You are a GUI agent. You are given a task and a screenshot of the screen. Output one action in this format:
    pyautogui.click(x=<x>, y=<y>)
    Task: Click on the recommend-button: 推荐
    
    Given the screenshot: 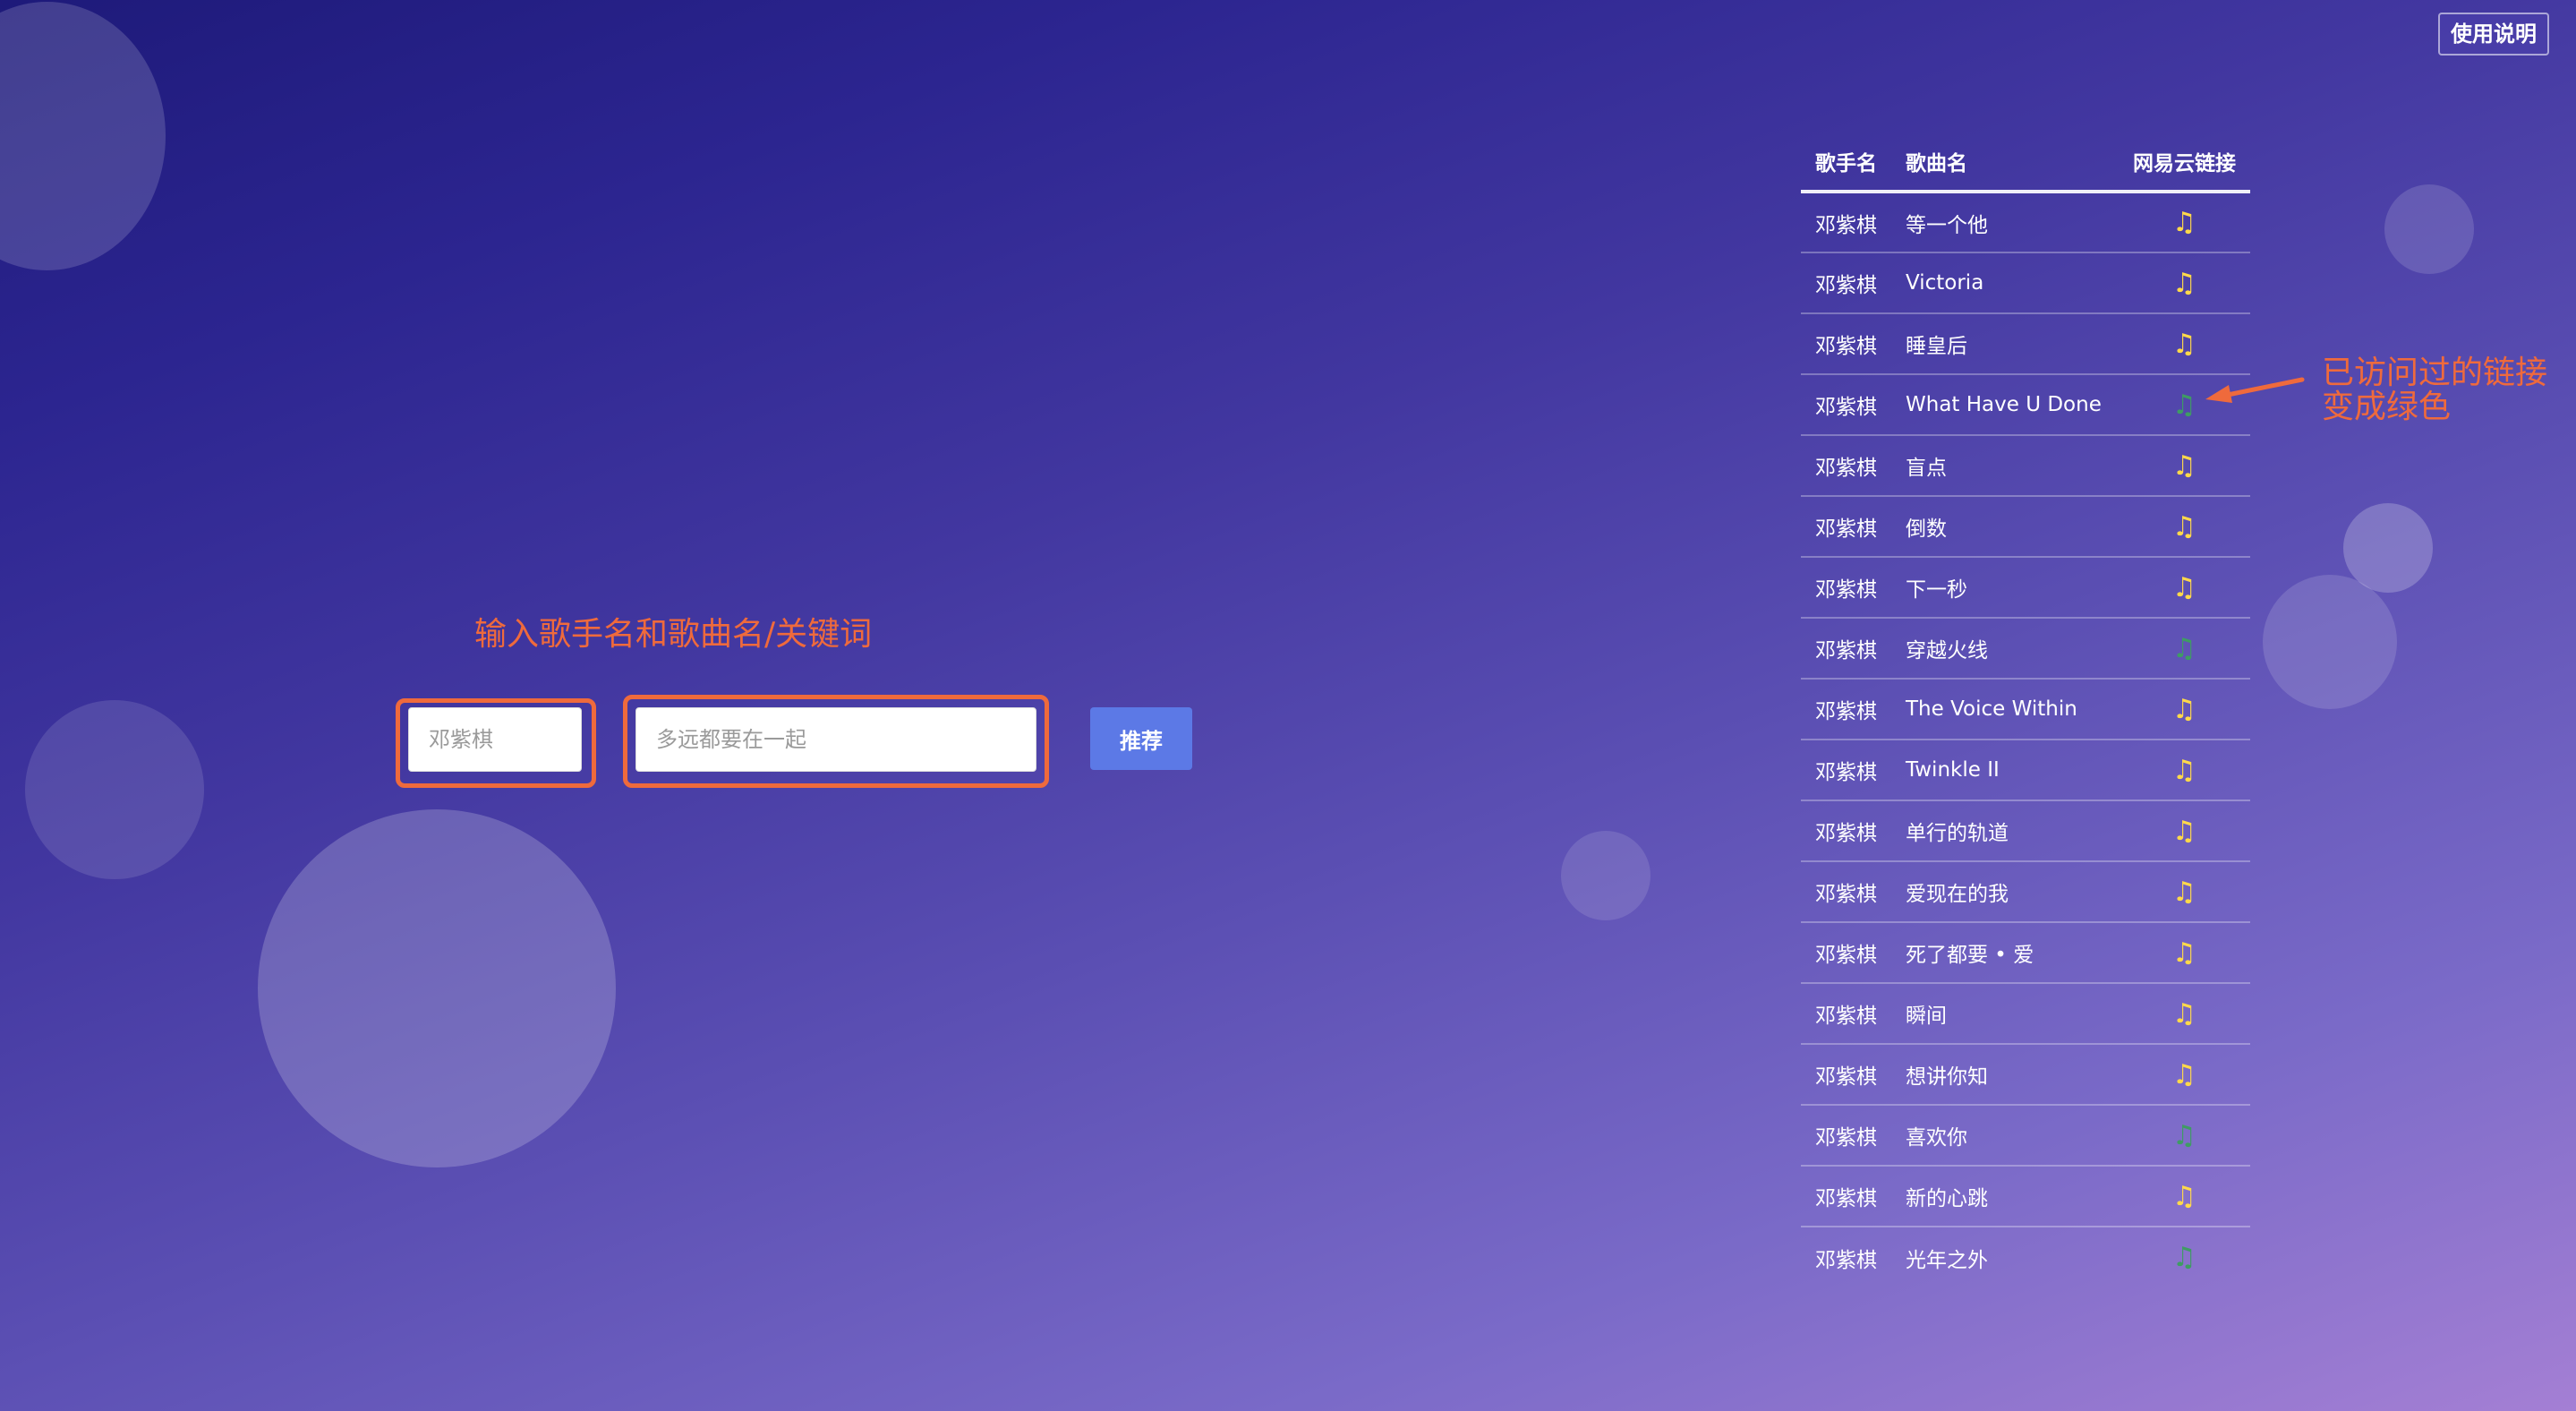 What is the action you would take?
    pyautogui.click(x=1141, y=738)
    